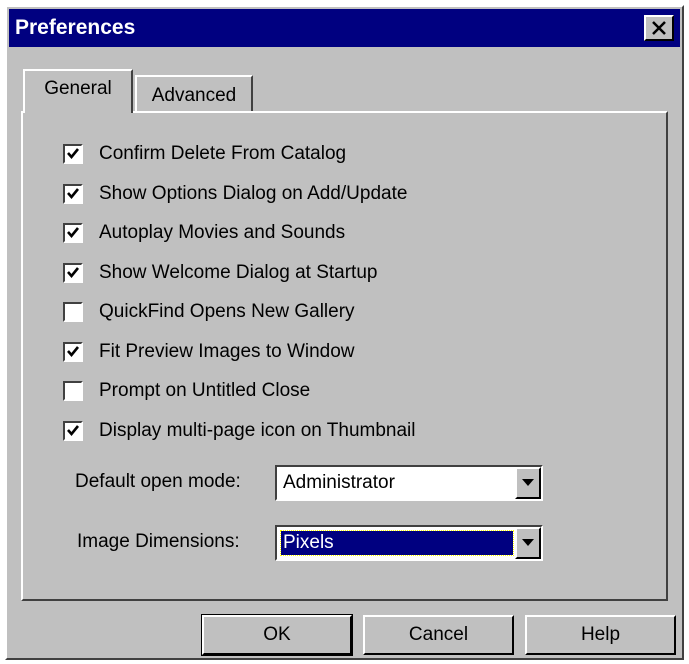 This screenshot has width=689, height=664. What do you see at coordinates (344, 28) in the screenshot?
I see `title-bar: Preferences` at bounding box center [344, 28].